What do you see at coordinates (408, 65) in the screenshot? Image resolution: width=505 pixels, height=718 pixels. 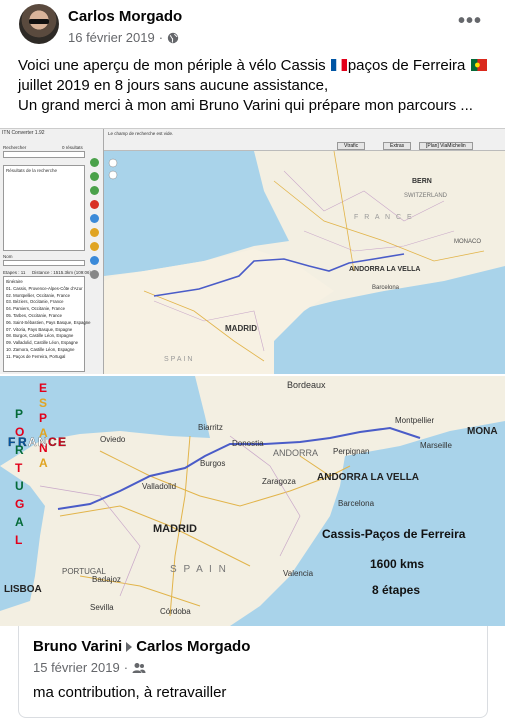 I see `post-text-line1b: paços de Ferreira` at bounding box center [408, 65].